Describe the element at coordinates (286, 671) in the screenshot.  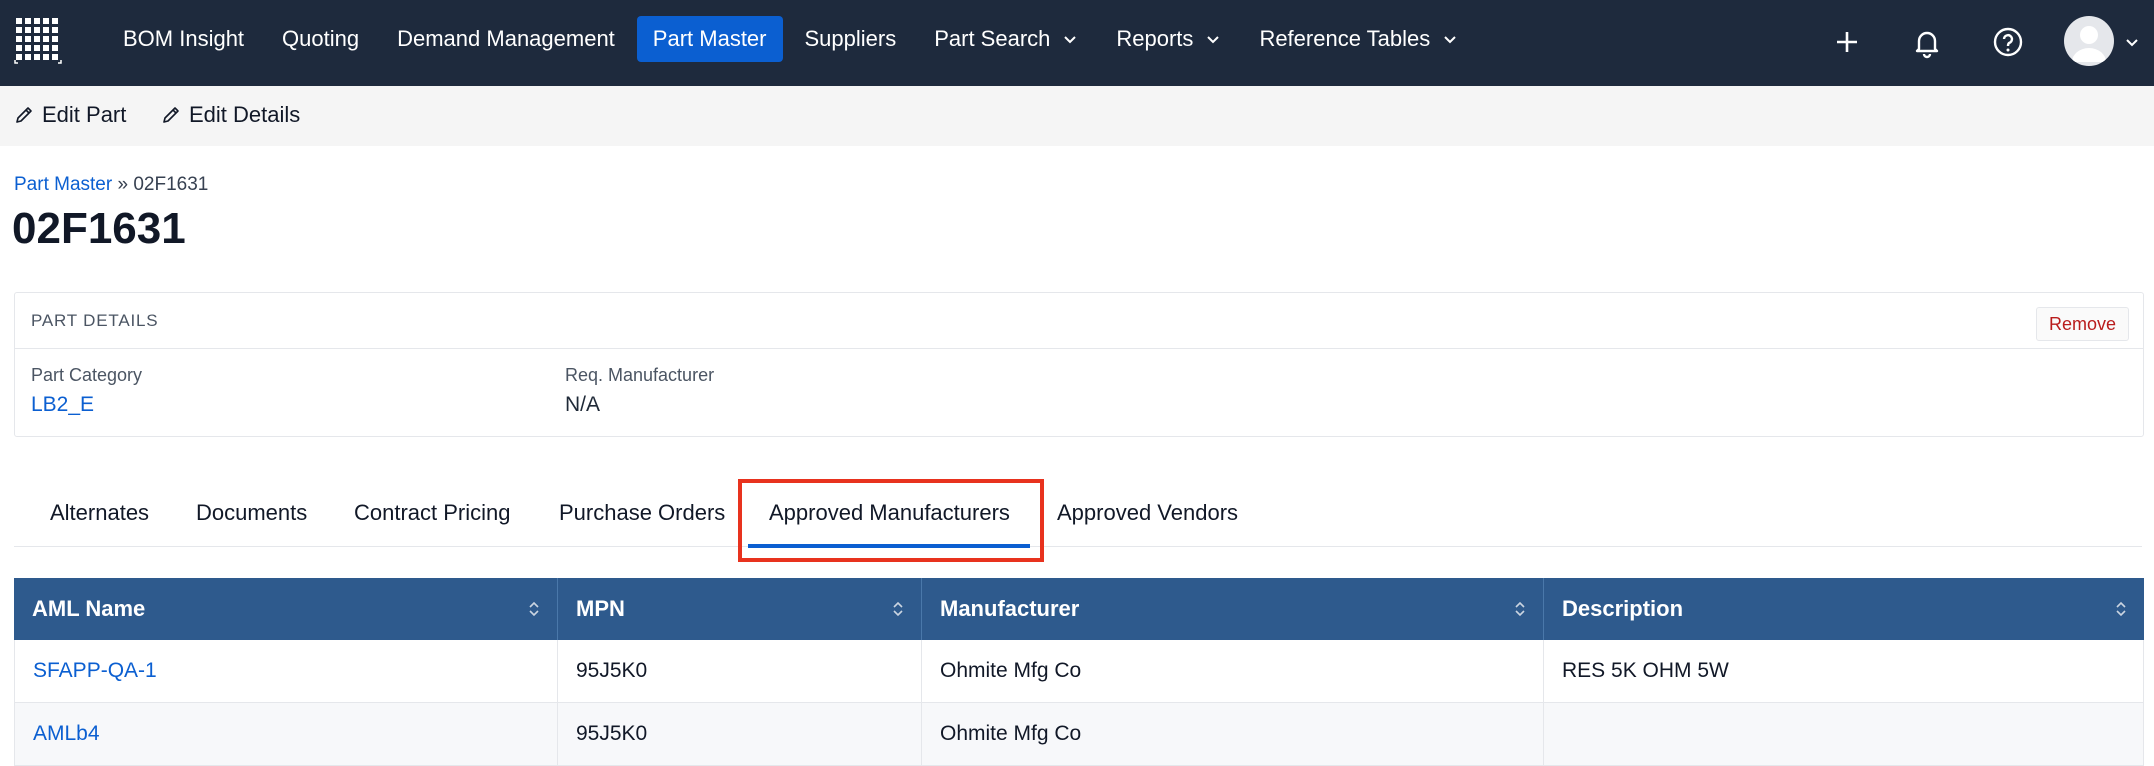
I see `aml-name-link: SFAPP-QA-1` at that location.